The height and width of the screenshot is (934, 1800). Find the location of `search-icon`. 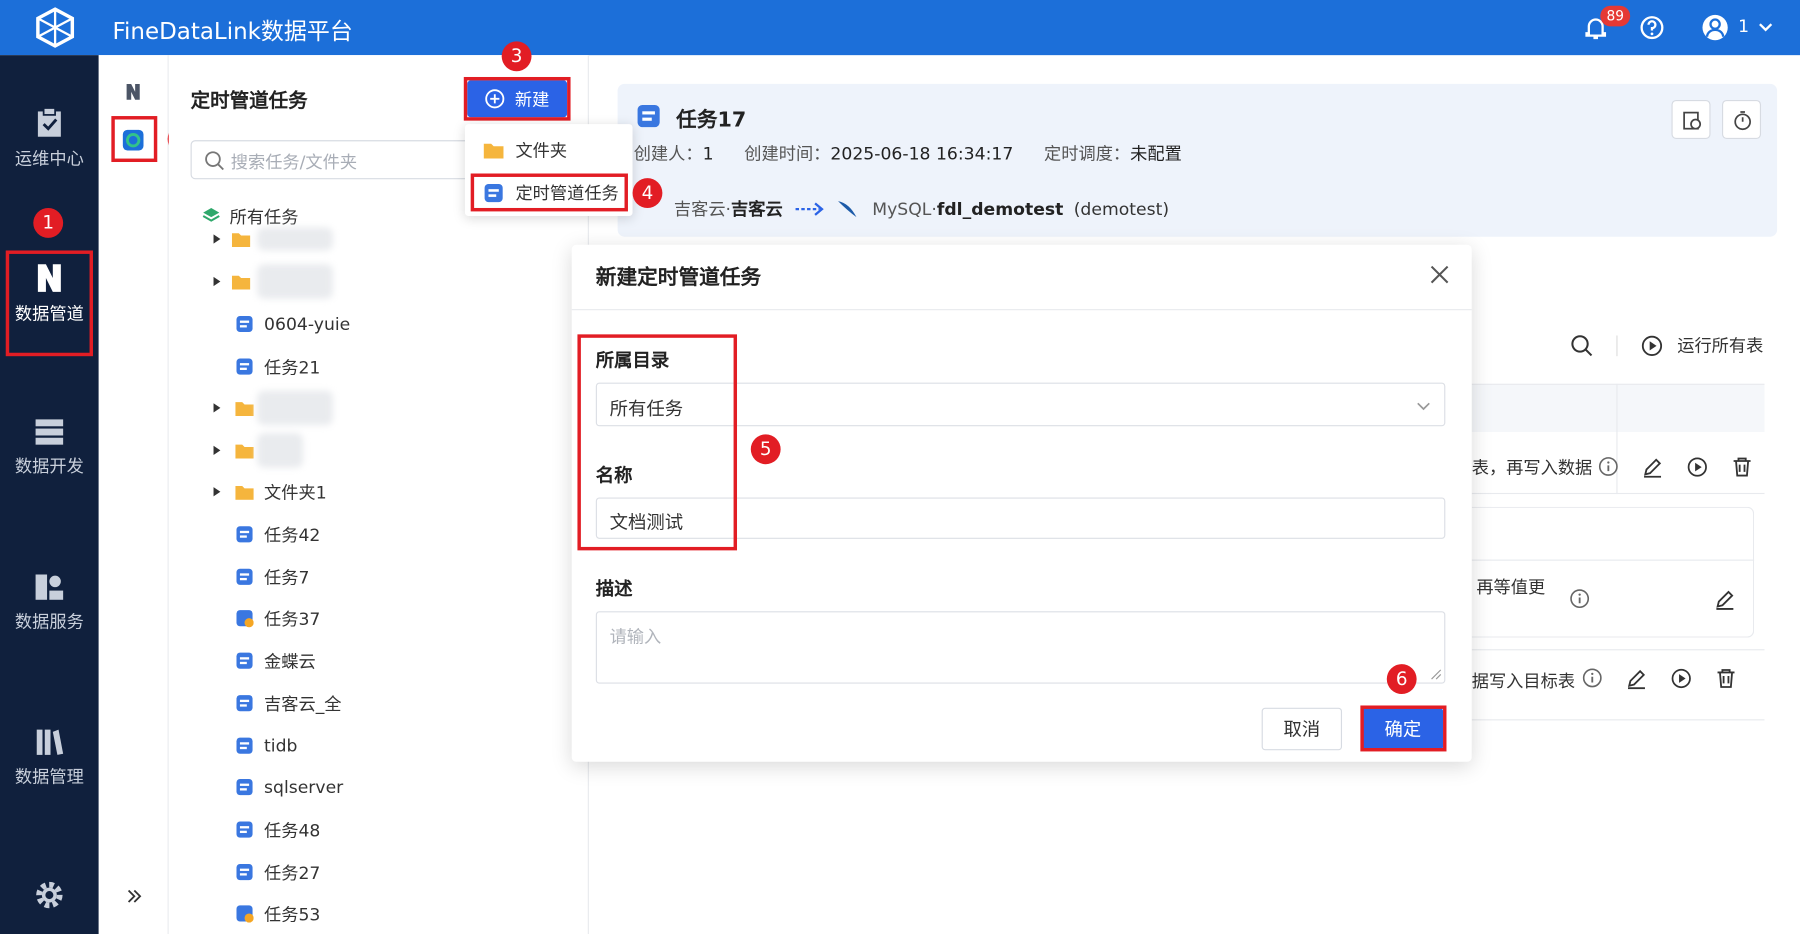

search-icon is located at coordinates (1581, 345).